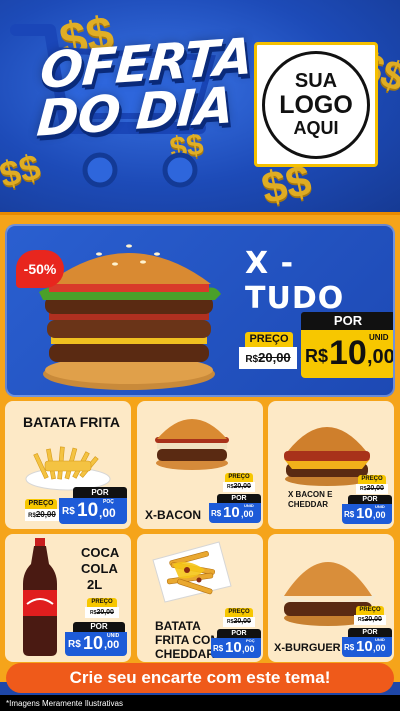  Describe the element at coordinates (192, 444) in the screenshot. I see `burger-image` at that location.